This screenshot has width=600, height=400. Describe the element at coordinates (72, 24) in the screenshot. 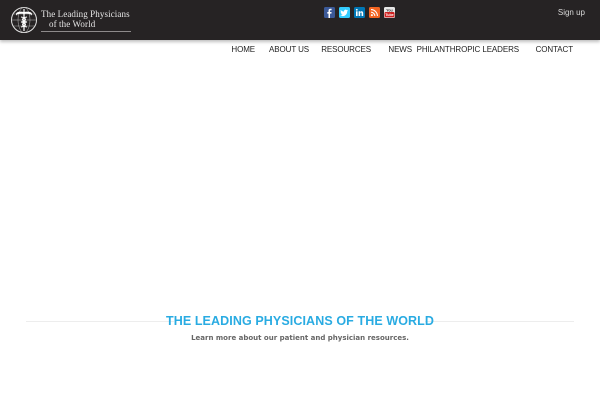

I see `logo-text-line2: of the World` at that location.